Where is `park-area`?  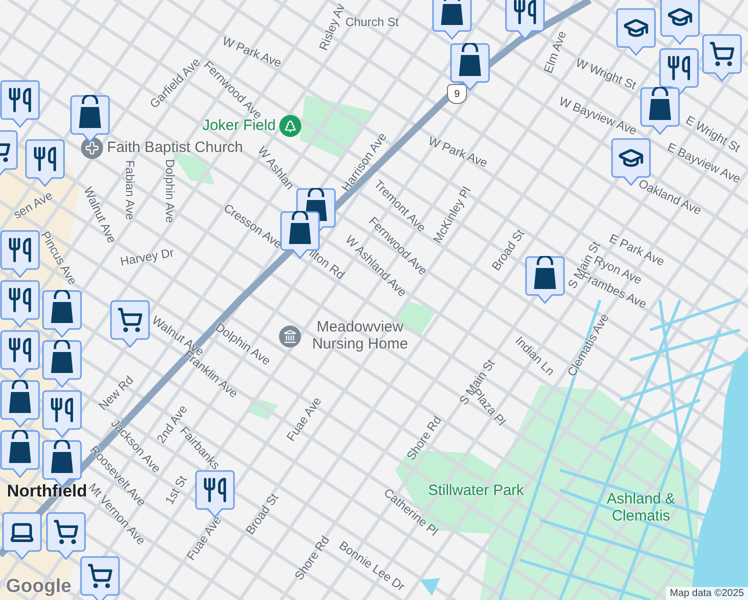 park-area is located at coordinates (263, 408).